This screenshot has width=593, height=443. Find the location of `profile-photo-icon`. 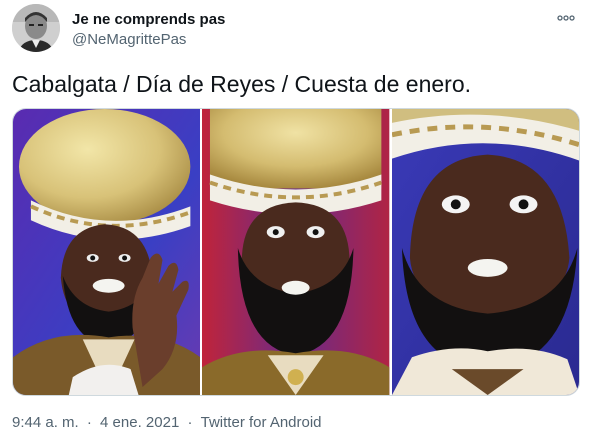

profile-photo-icon is located at coordinates (36, 28).